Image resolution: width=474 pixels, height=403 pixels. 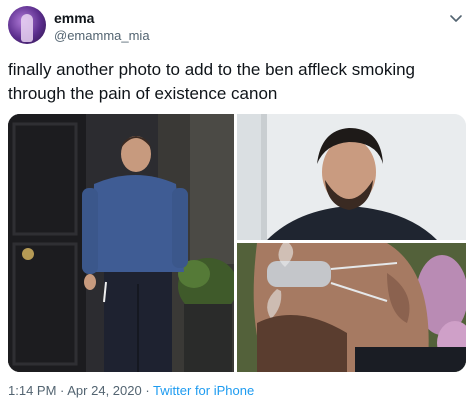 I want to click on avatar, so click(x=27, y=25).